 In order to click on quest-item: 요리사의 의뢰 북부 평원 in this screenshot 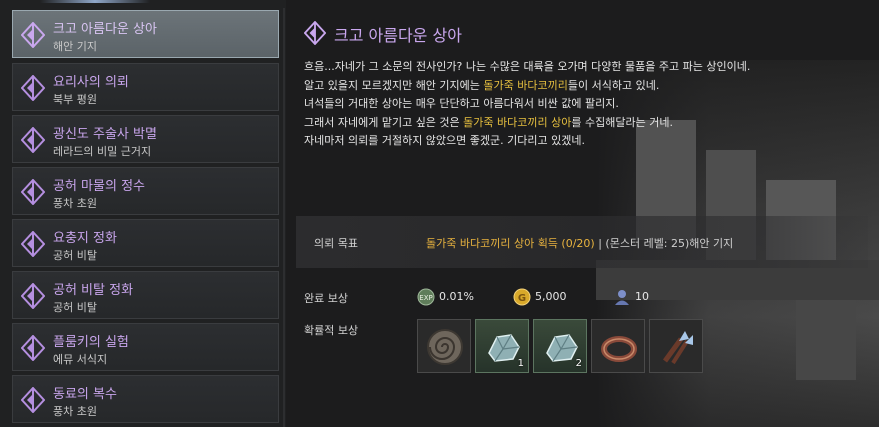, I will do `click(145, 87)`.